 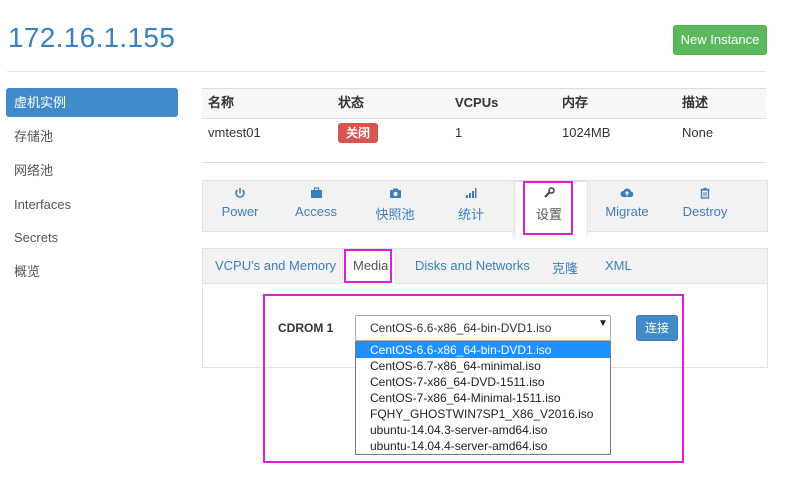 I want to click on cloud-upload-icon, so click(x=627, y=195).